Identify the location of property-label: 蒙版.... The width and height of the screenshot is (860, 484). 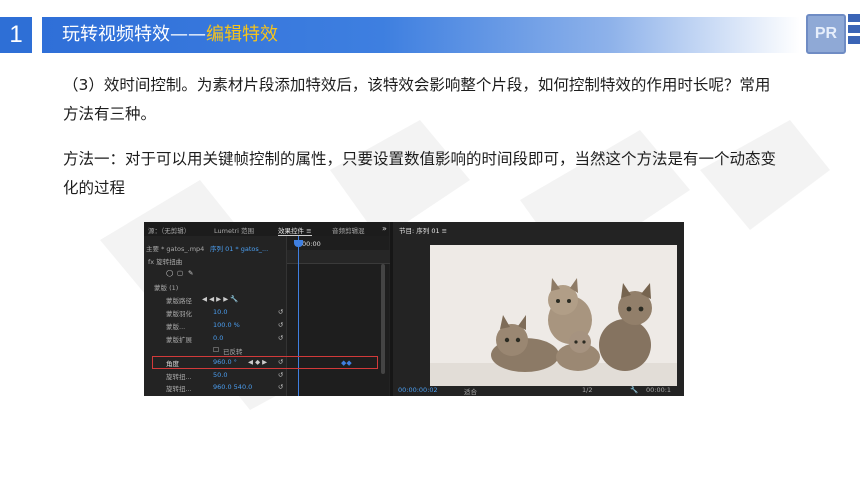
(176, 327).